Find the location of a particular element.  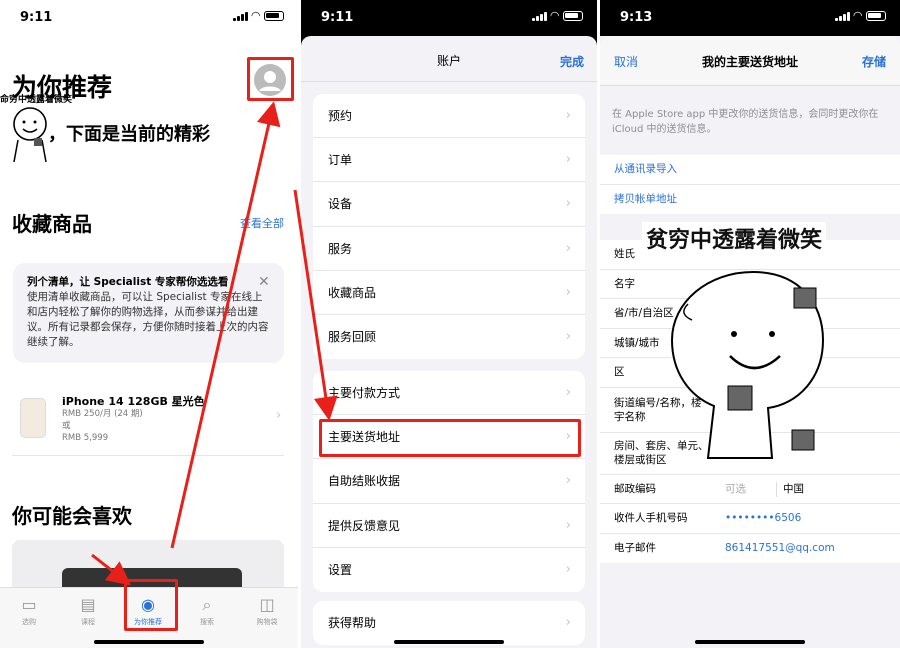

arrow-to-avatar is located at coordinates (225, 325).